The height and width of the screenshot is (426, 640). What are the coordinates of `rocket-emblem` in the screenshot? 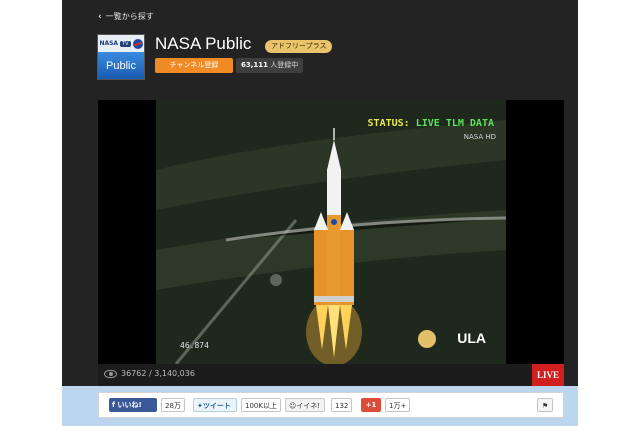 It's located at (334, 222).